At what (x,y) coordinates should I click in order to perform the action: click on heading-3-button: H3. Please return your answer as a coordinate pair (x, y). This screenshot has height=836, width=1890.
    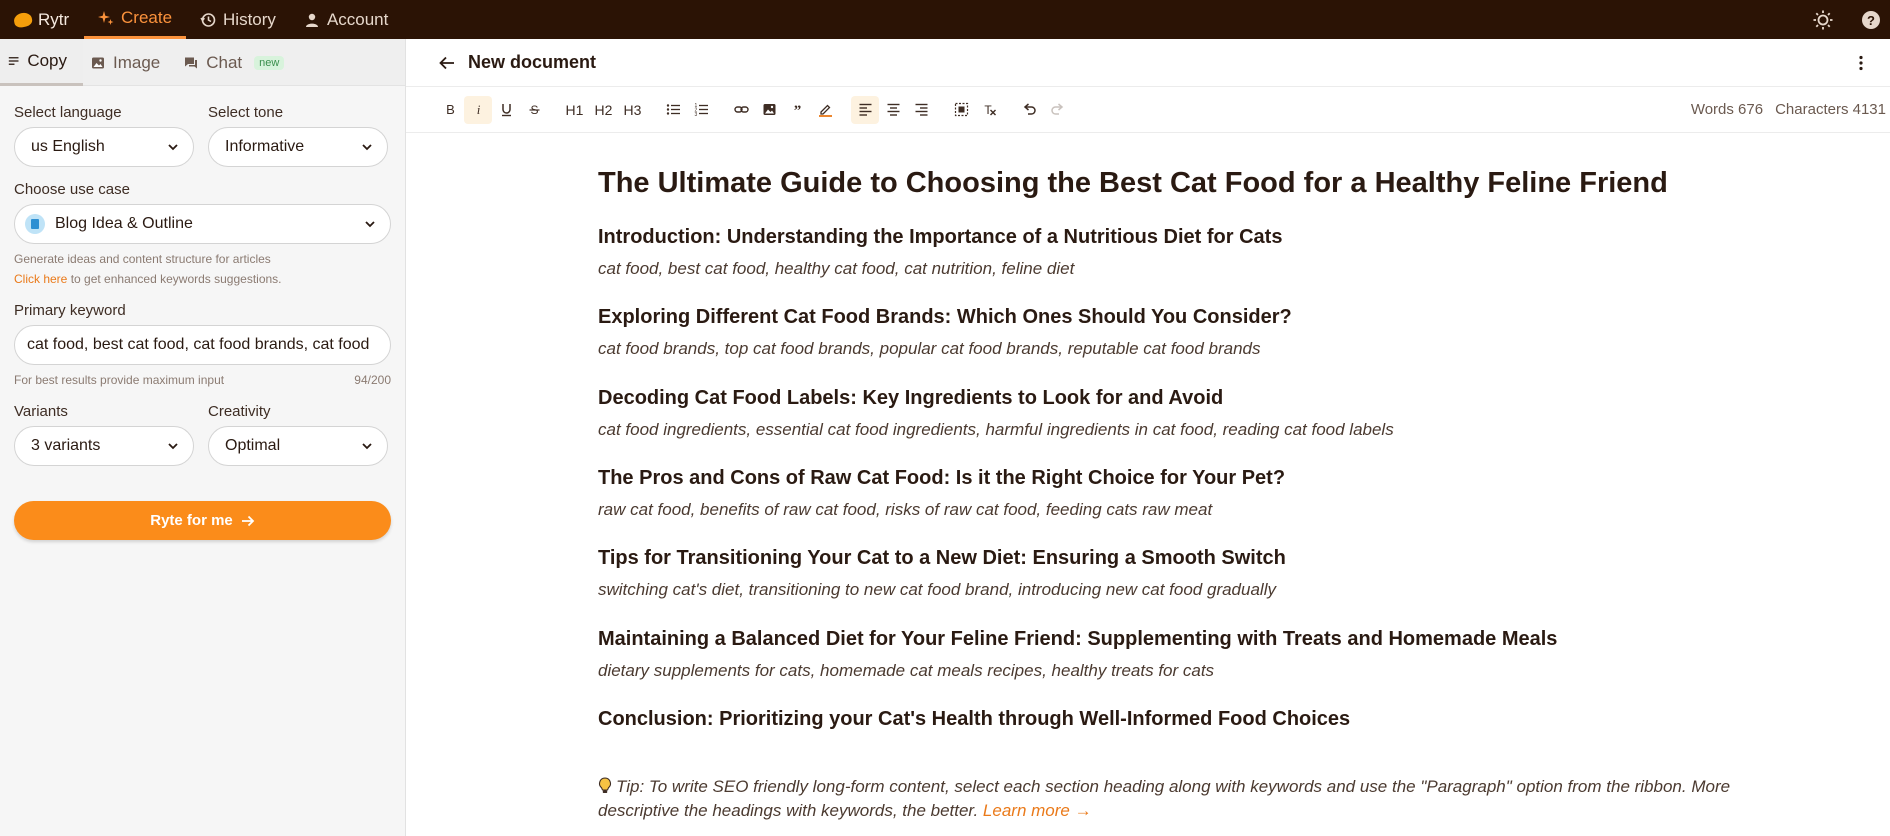
    Looking at the image, I should click on (632, 110).